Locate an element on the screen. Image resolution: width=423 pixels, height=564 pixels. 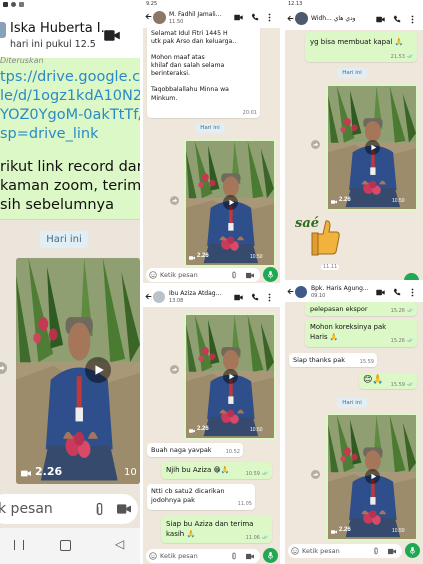
link-line: le/d/1ogz1kdA10N2c is located at coordinates (70, 96).